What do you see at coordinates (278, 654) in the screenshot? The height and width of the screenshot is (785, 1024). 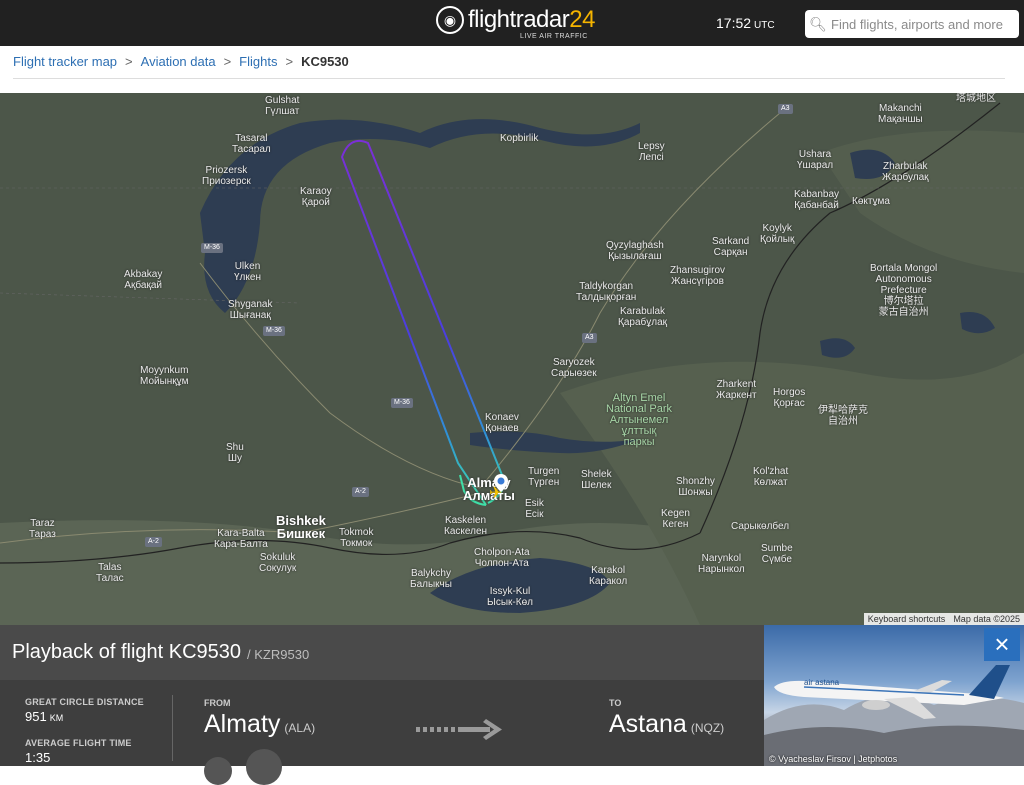 I see `panel-callsign: / KZR9530` at bounding box center [278, 654].